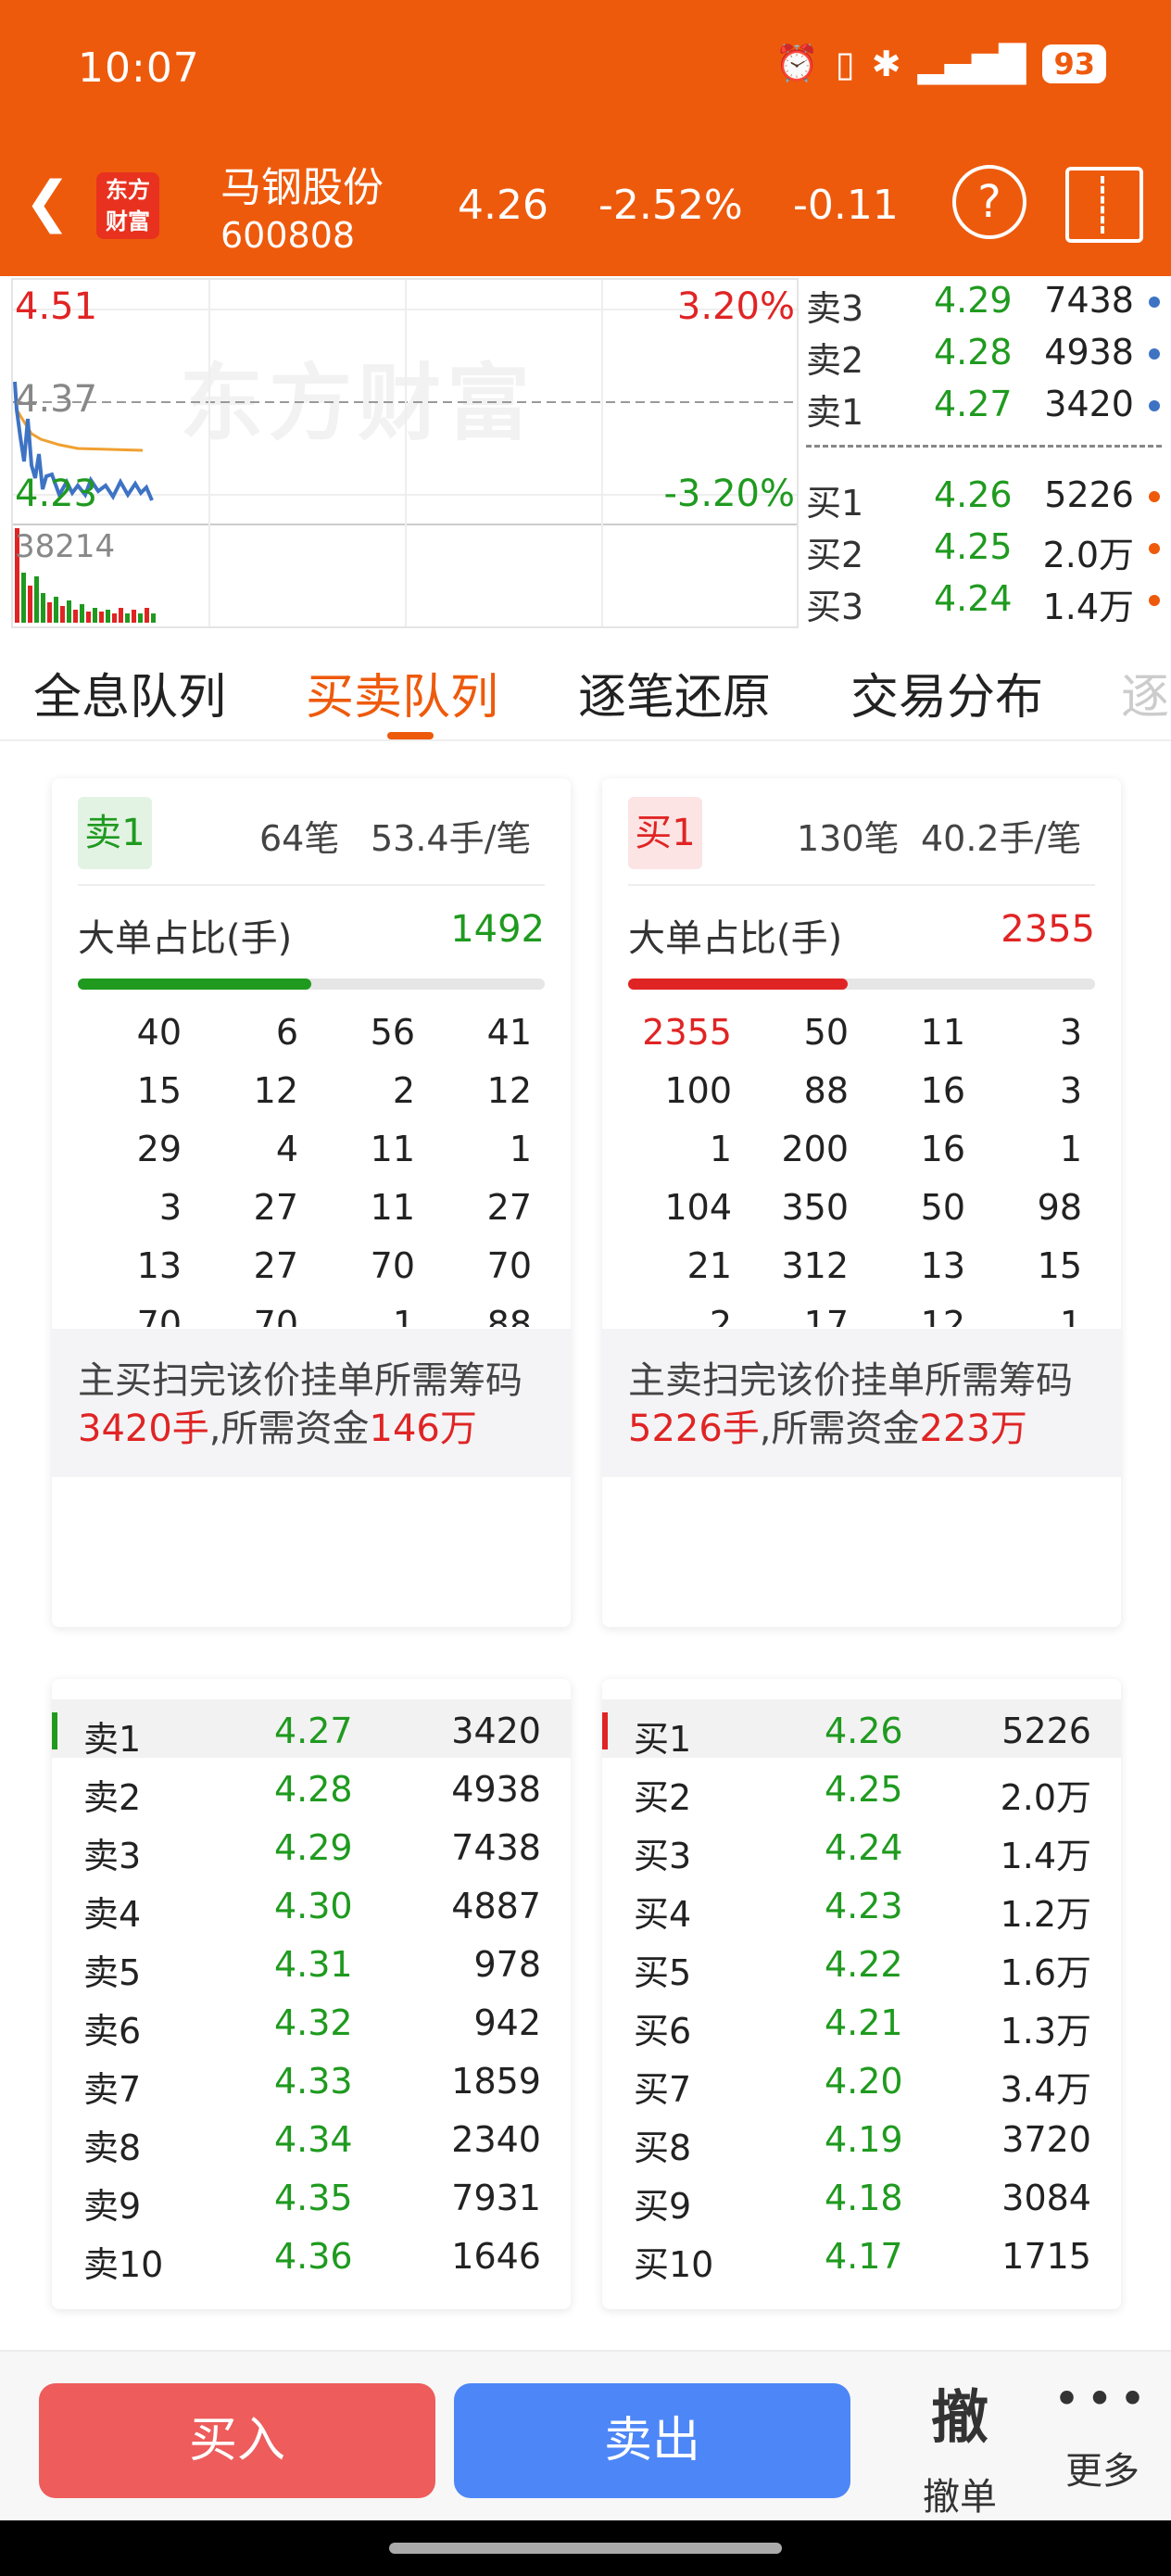 Image resolution: width=1171 pixels, height=2576 pixels. I want to click on depth-row: 卖5 4.31 978, so click(312, 1963).